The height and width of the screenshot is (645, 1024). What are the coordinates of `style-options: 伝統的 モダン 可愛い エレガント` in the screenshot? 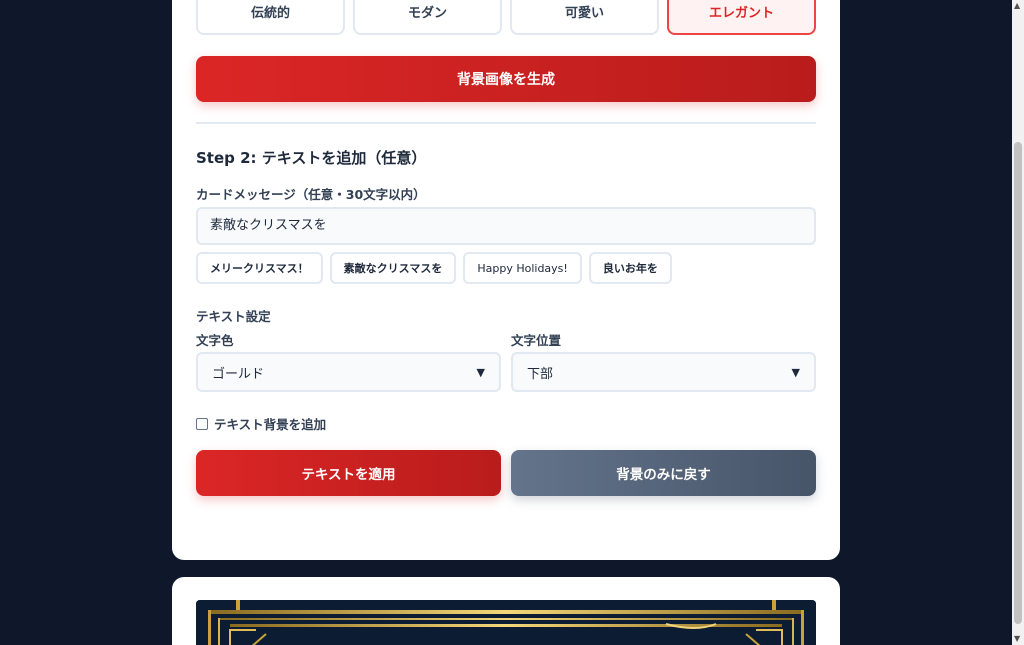 It's located at (506, 17).